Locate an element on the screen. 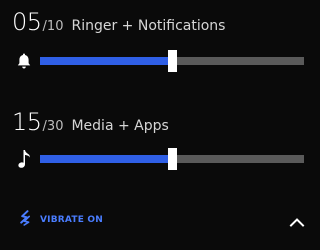  media-slider-thumb is located at coordinates (172, 159).